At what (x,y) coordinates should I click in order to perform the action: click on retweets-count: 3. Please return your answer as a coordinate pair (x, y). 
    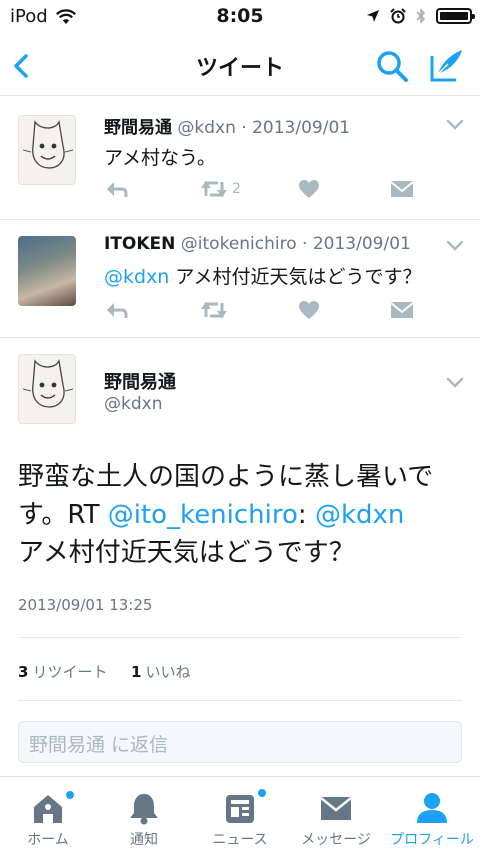
    Looking at the image, I should click on (23, 672).